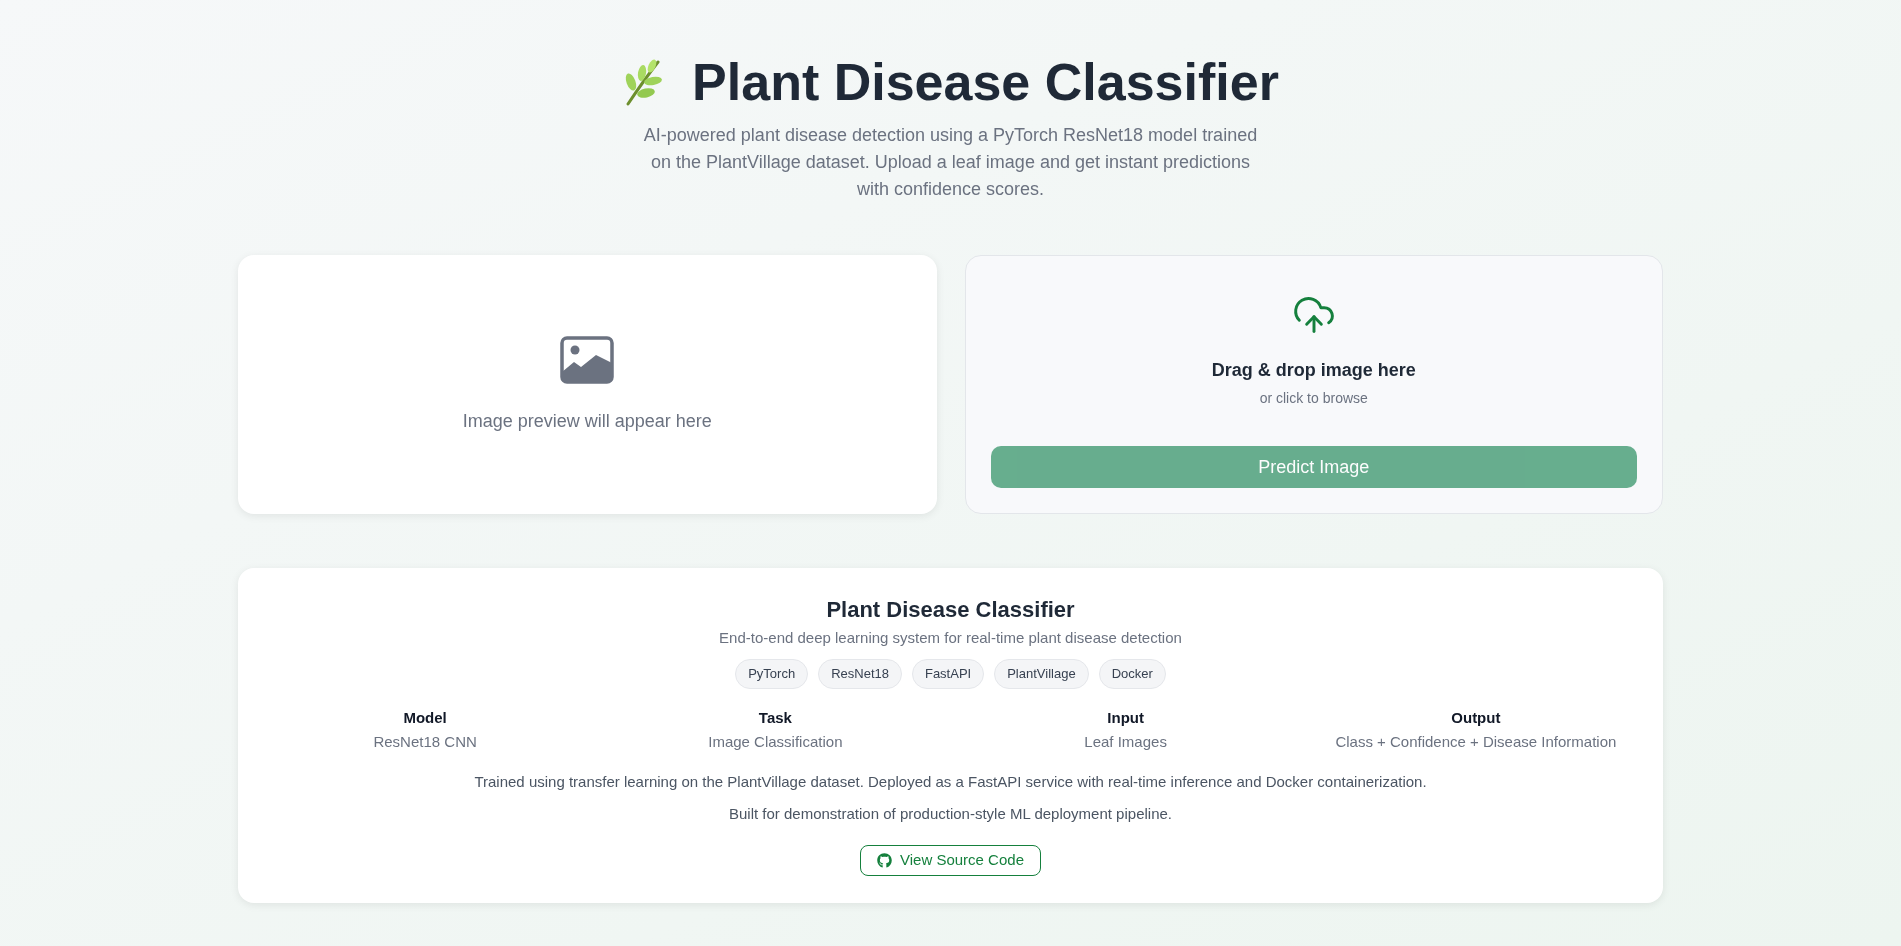  I want to click on about-subtitle: End-to-end deep learning system for real-time plant disease detection, so click(950, 638).